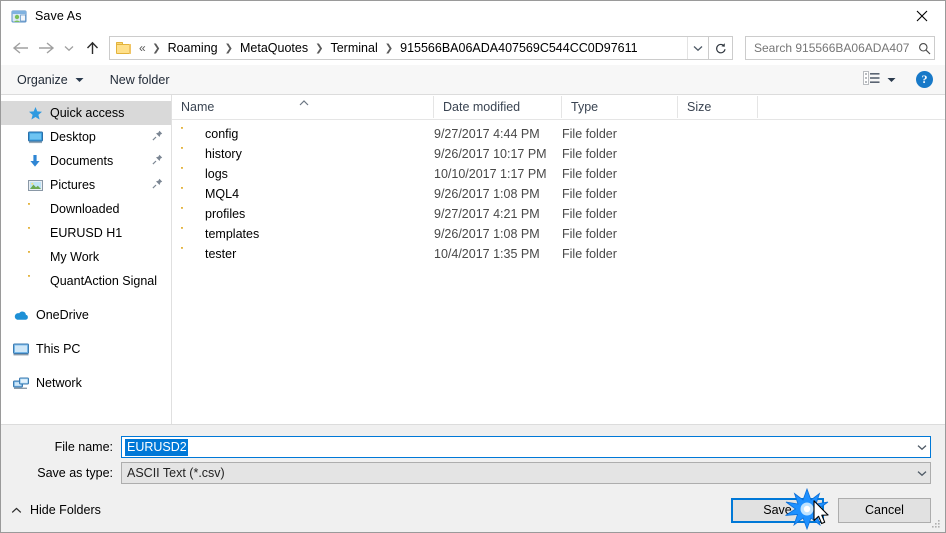 This screenshot has height=533, width=946. What do you see at coordinates (558, 134) in the screenshot?
I see `table-row: config 9/27/2017 4:44 PM File folder` at bounding box center [558, 134].